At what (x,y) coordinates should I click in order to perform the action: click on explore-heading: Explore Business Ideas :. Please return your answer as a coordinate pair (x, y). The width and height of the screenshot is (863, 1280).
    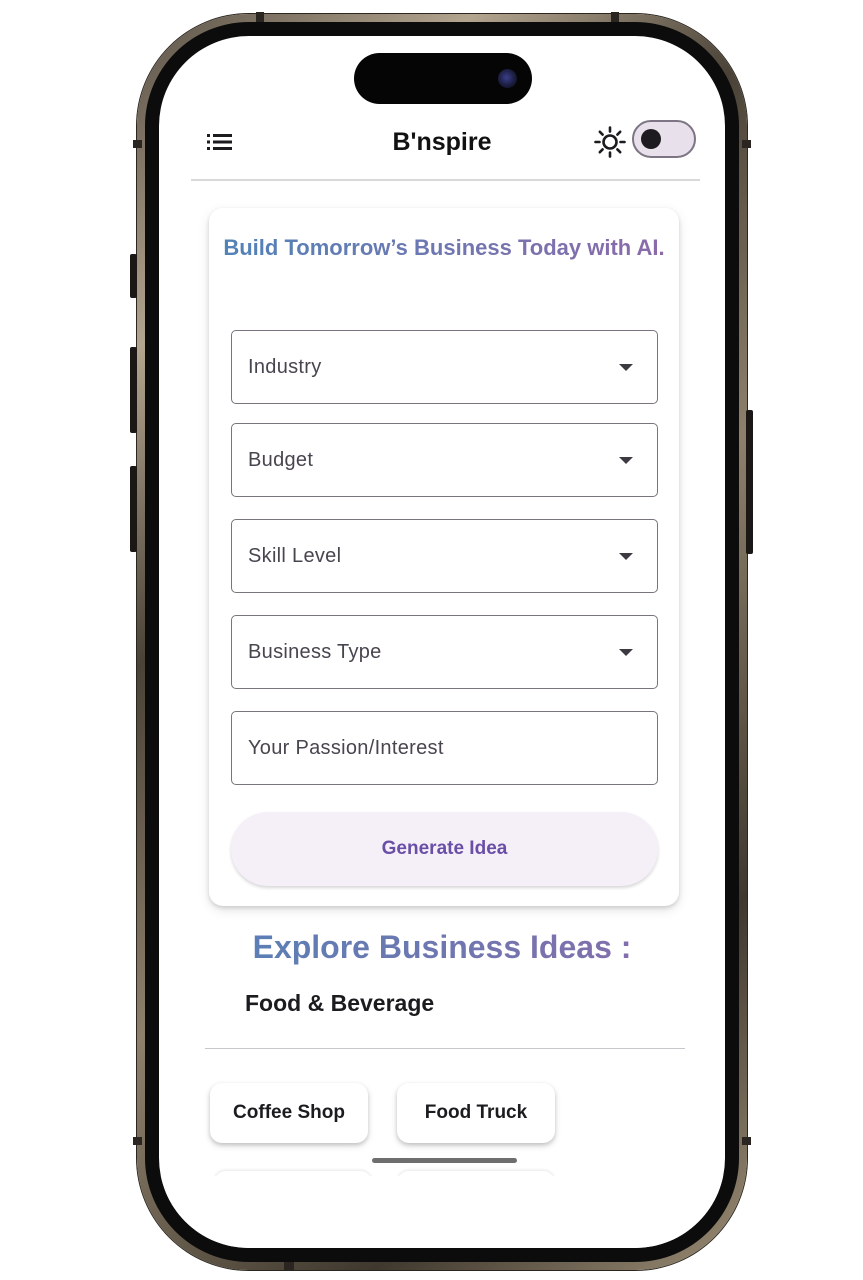
    Looking at the image, I should click on (442, 947).